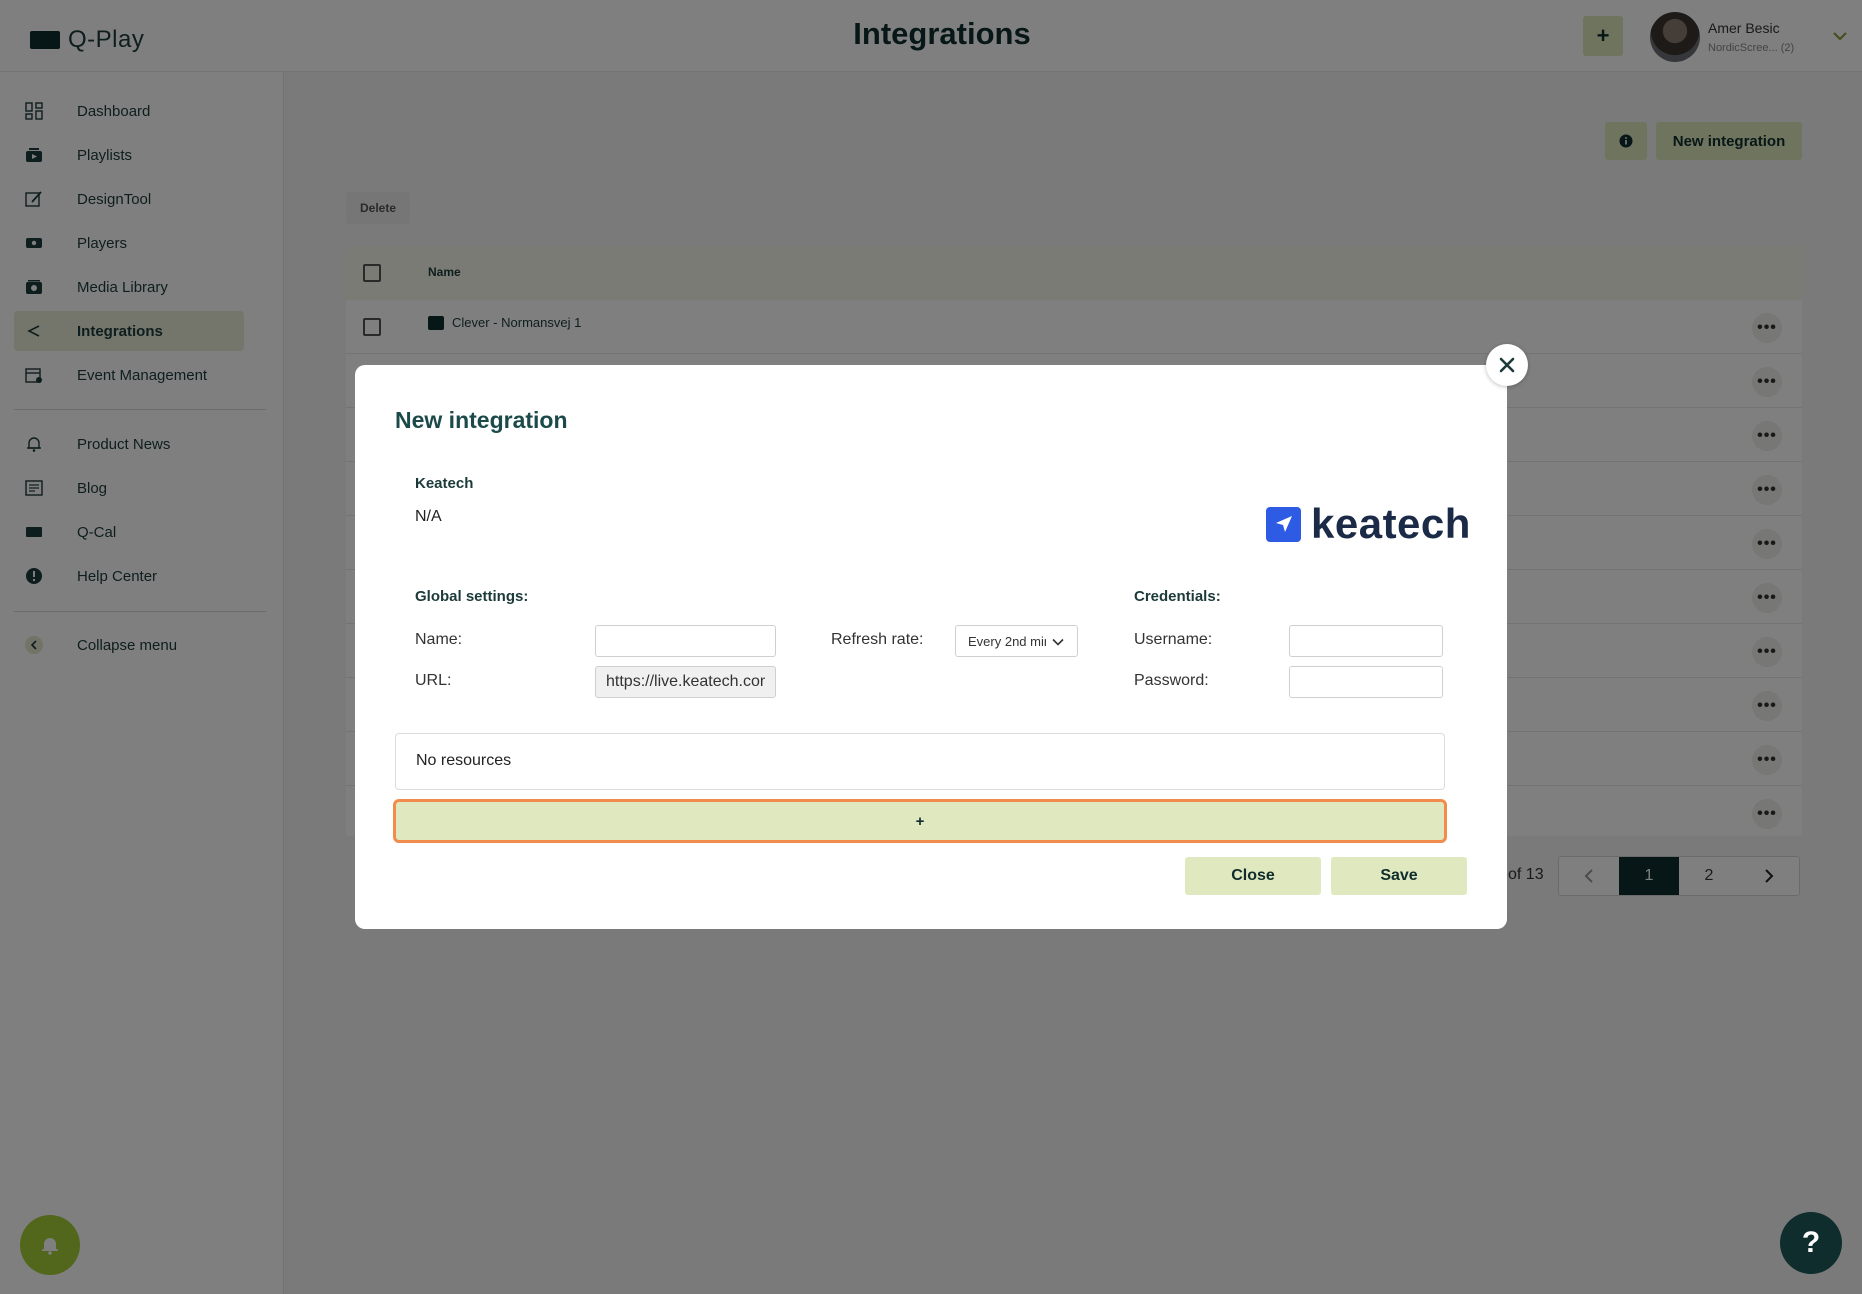 This screenshot has height=1294, width=1862. Describe the element at coordinates (1007, 641) in the screenshot. I see `refresh-rate-value: Every 2nd minute` at that location.